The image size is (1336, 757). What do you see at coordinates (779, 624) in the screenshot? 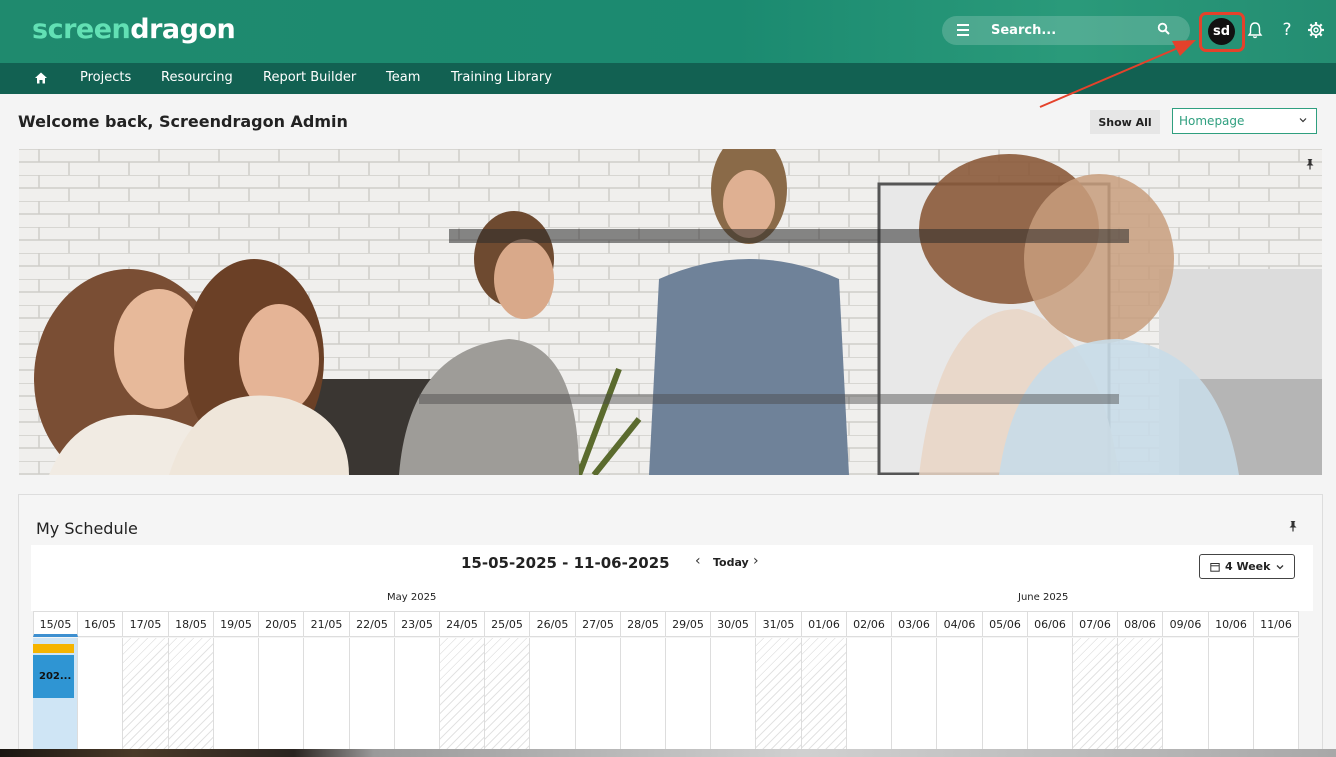
I see `day-header: 31/05` at bounding box center [779, 624].